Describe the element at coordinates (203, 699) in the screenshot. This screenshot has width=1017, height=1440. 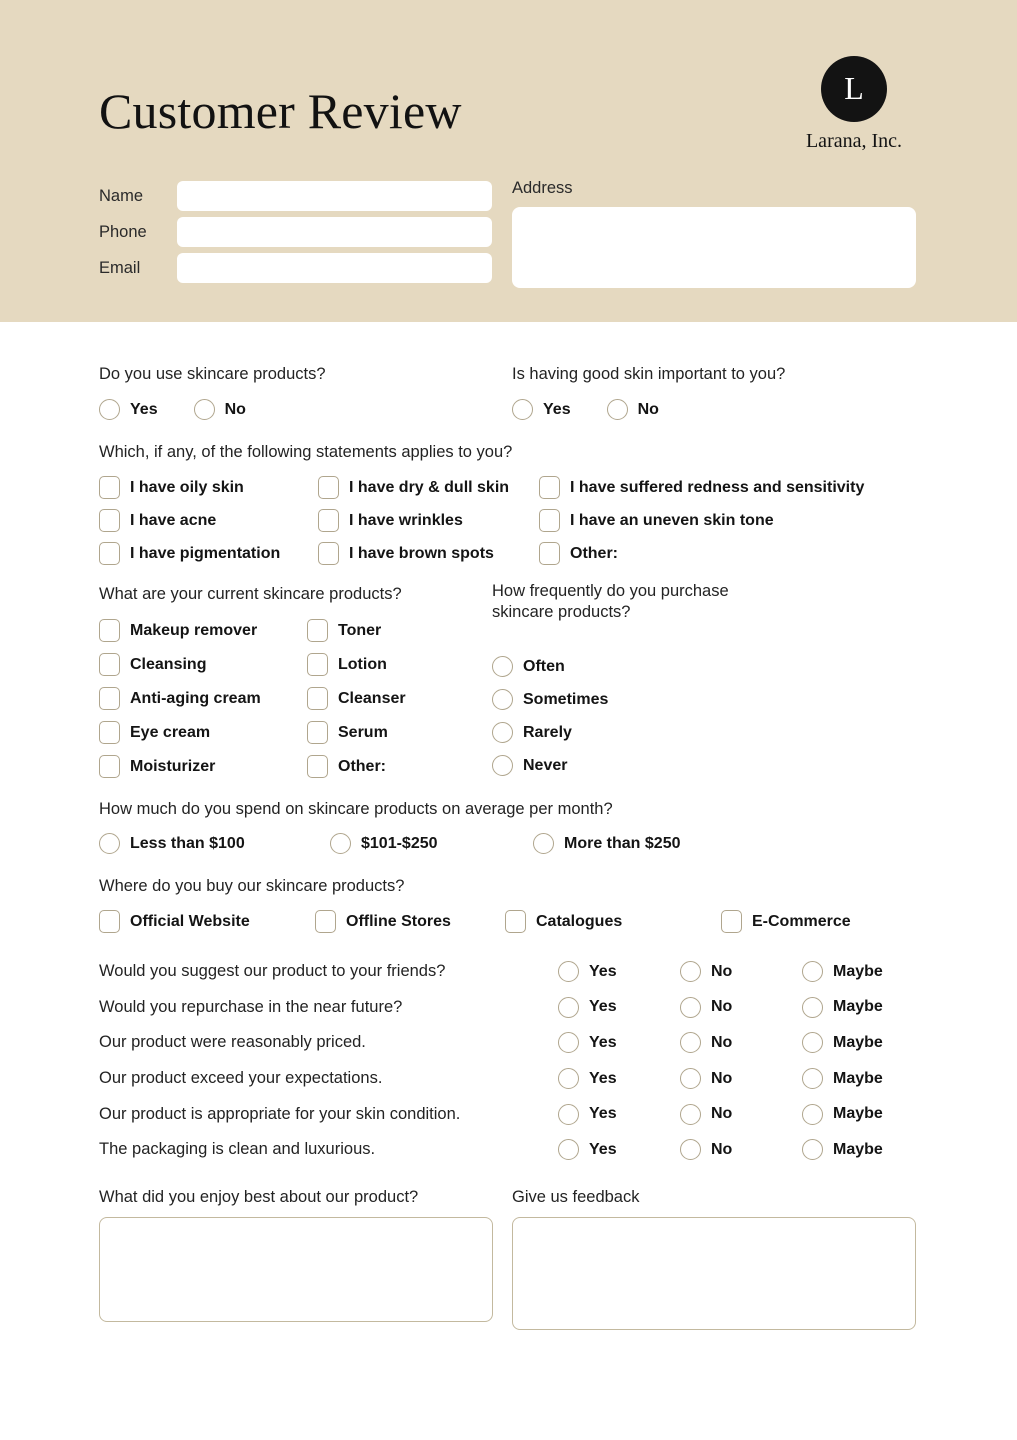
I see `checkbox-option: Anti-aging cream` at that location.